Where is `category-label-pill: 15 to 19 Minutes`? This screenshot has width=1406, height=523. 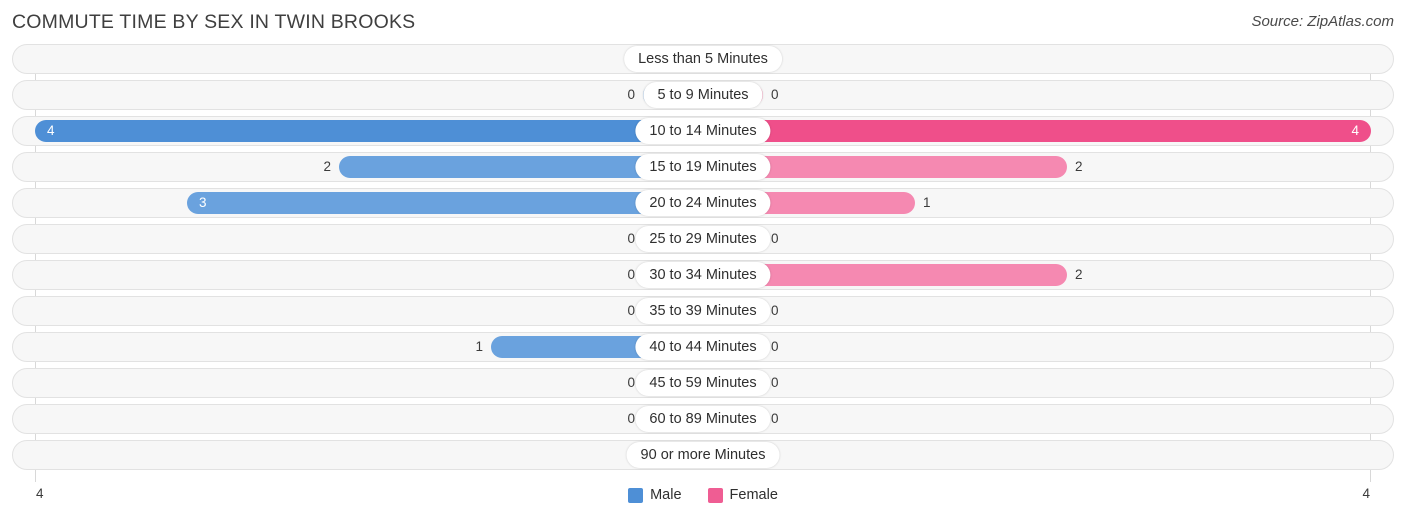 category-label-pill: 15 to 19 Minutes is located at coordinates (703, 167).